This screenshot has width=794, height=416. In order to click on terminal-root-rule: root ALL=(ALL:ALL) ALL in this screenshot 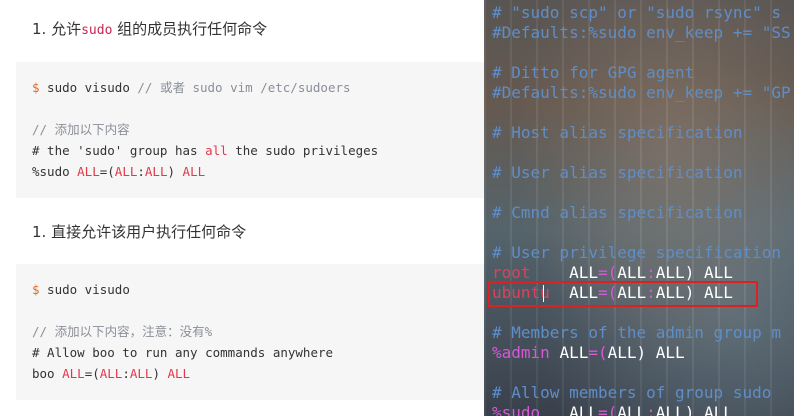, I will do `click(612, 272)`.